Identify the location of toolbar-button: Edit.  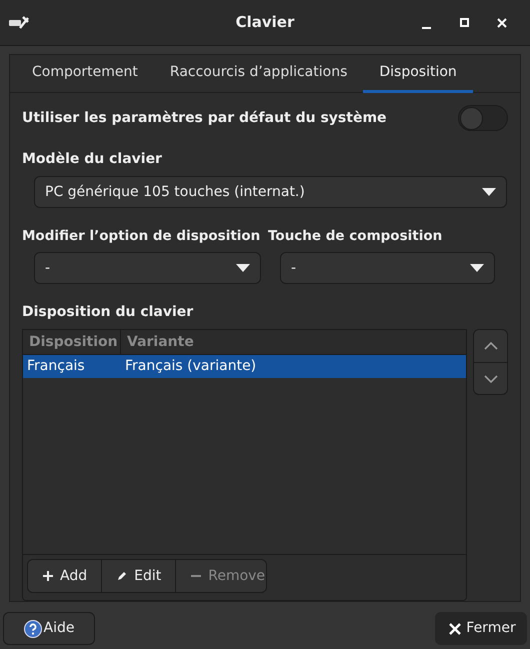
(139, 576).